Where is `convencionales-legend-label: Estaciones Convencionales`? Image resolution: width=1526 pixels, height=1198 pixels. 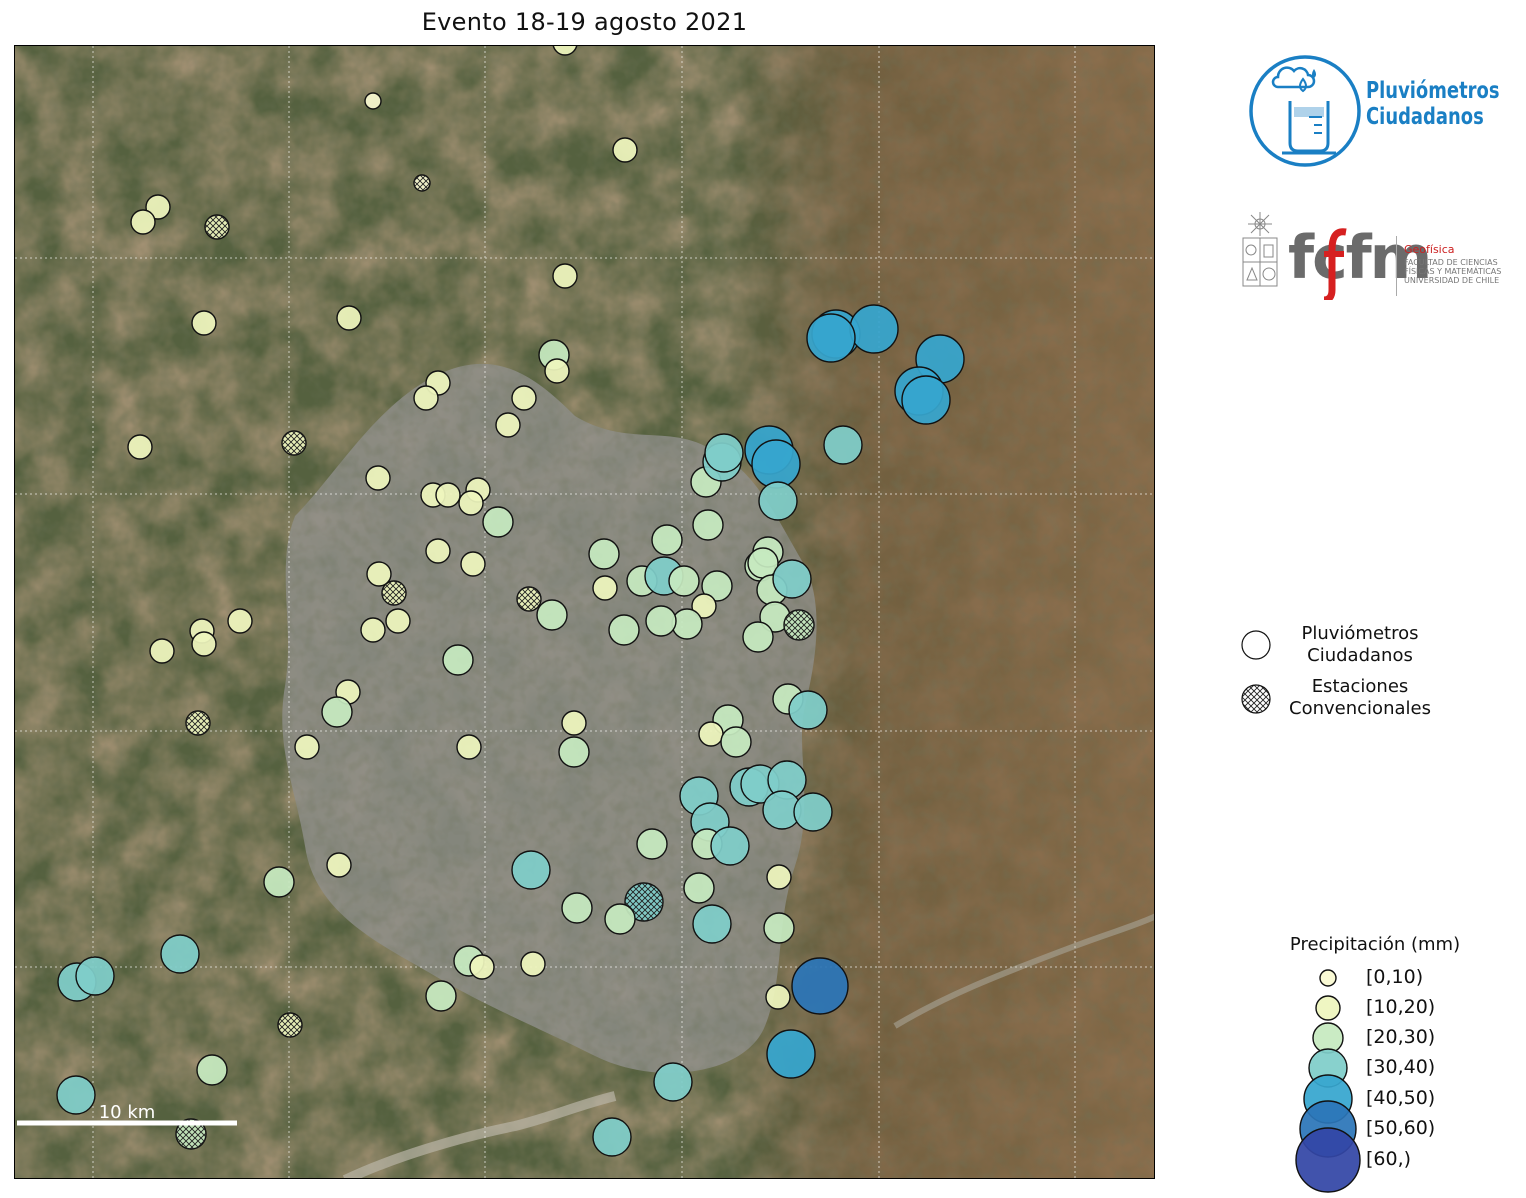
convencionales-legend-label: Estaciones Convencionales is located at coordinates (1360, 697).